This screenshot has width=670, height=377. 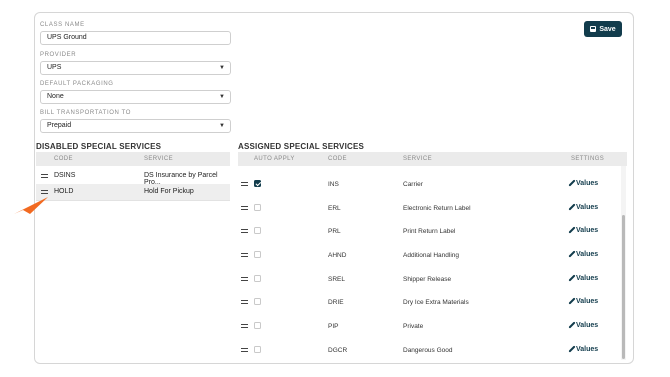 I want to click on assigned-table-header: AUTO APPLY CODE SERVICE SETTINGS, so click(x=432, y=159).